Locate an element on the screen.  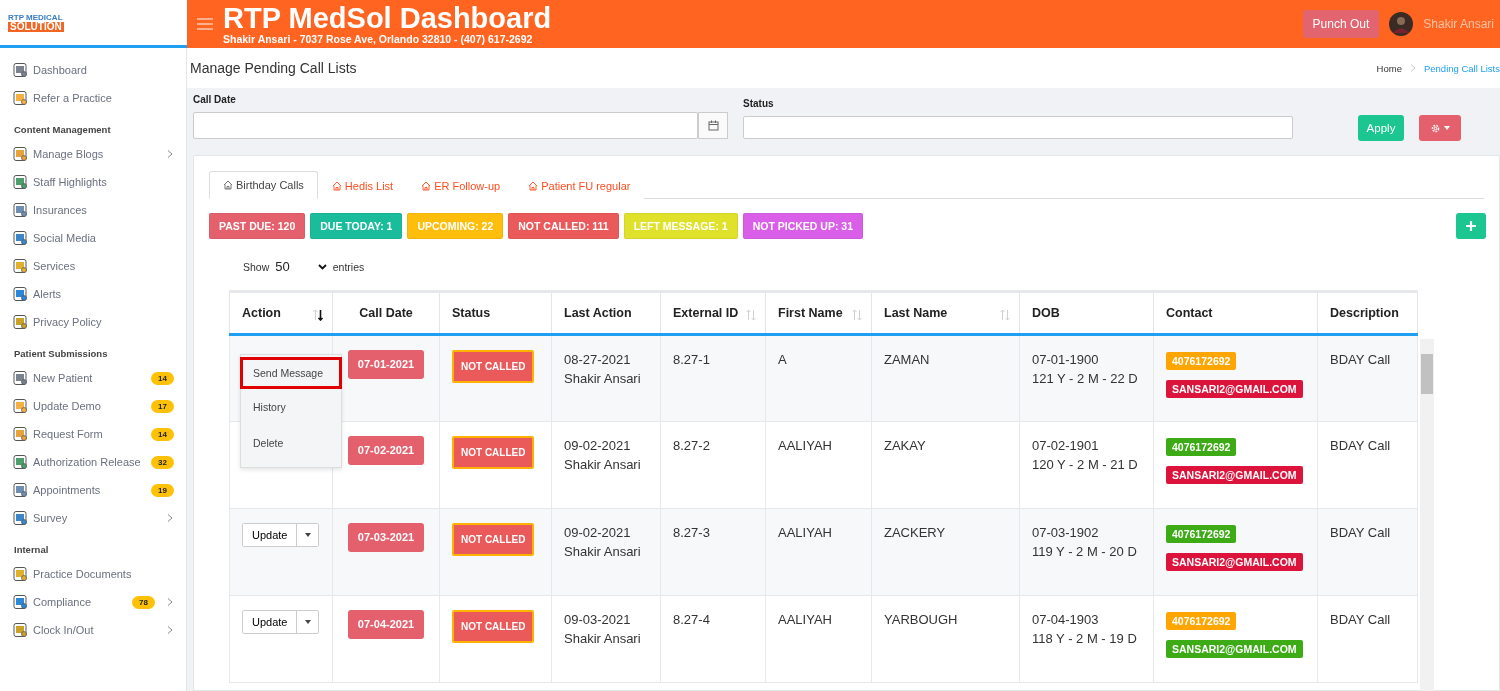
sidebar-item: Services is located at coordinates (93, 266).